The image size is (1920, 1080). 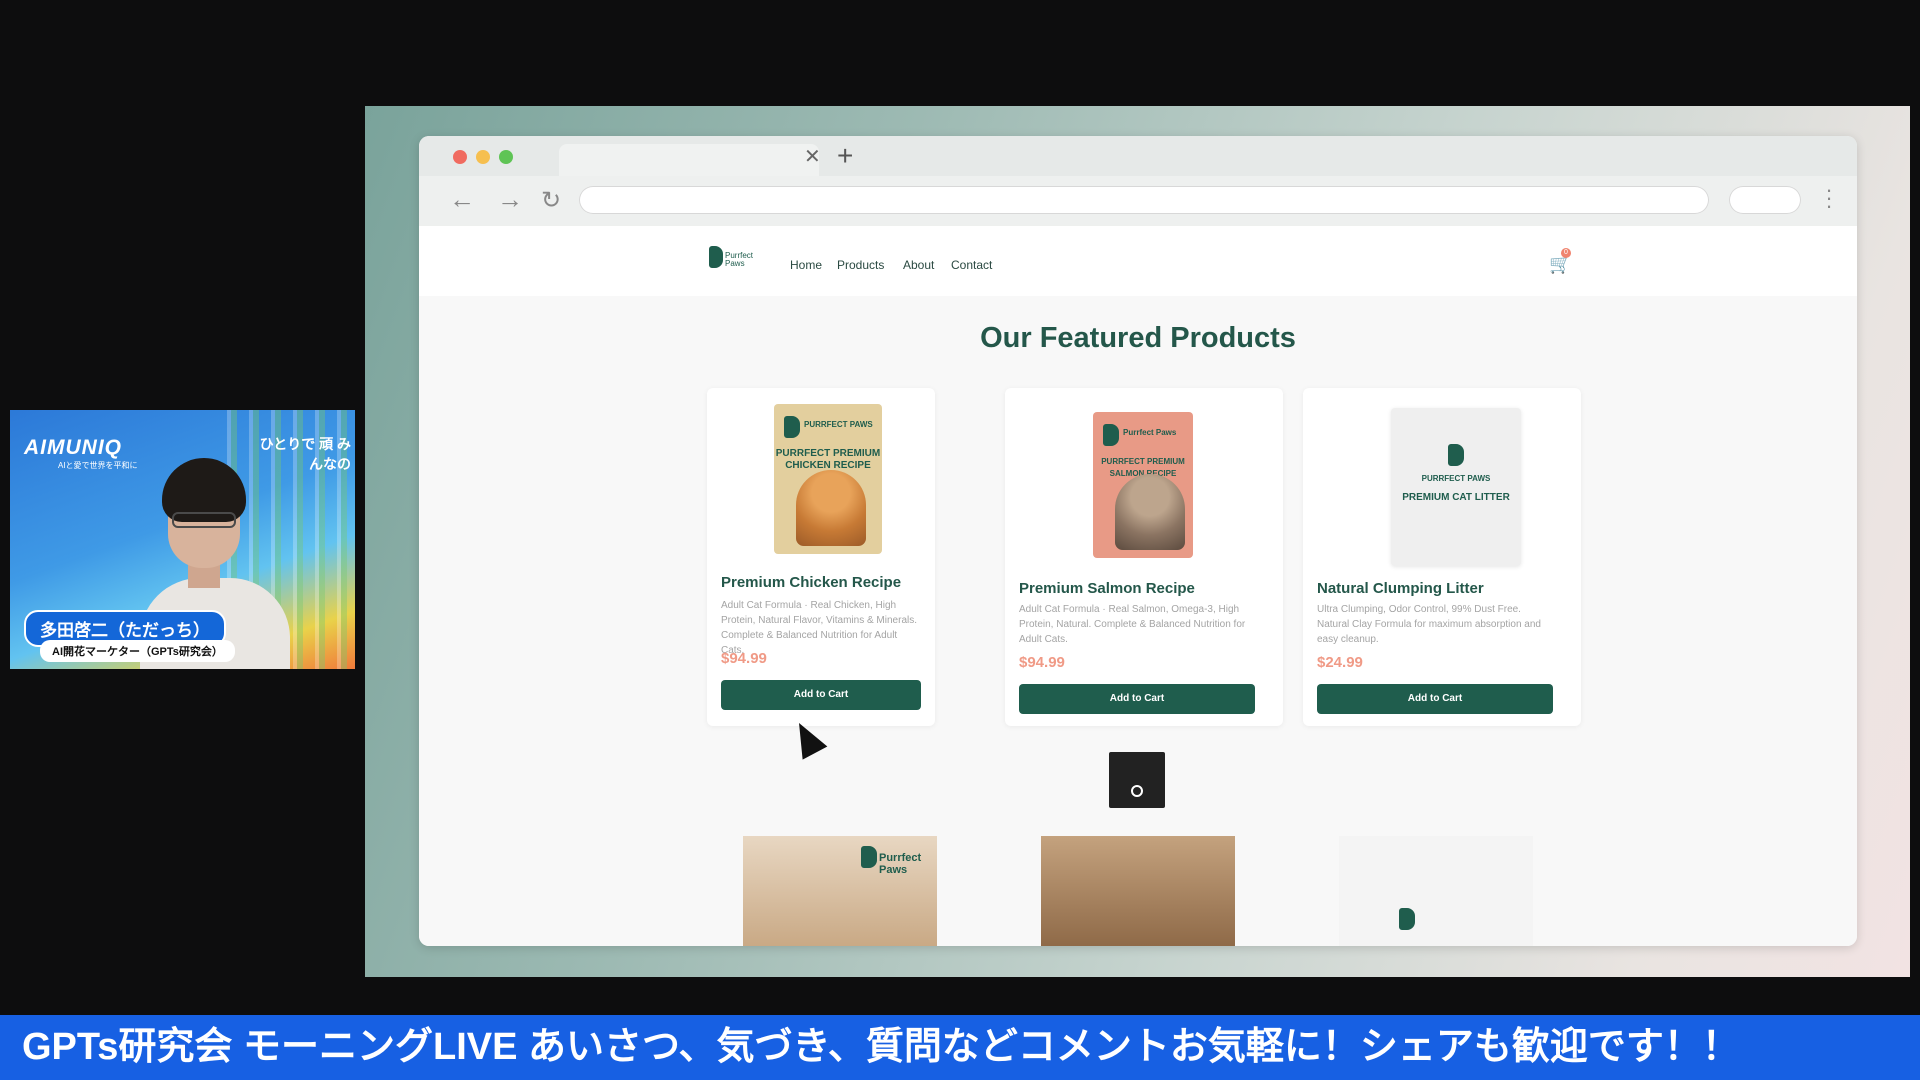 What do you see at coordinates (1150, 432) in the screenshot?
I see `bag-brand: Purrfect Paws` at bounding box center [1150, 432].